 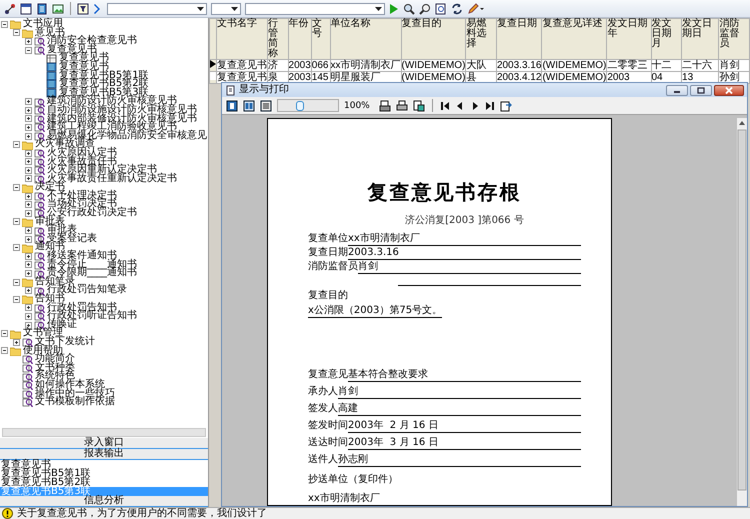 What do you see at coordinates (62, 325) in the screenshot?
I see `tree-item: 传唤证` at bounding box center [62, 325].